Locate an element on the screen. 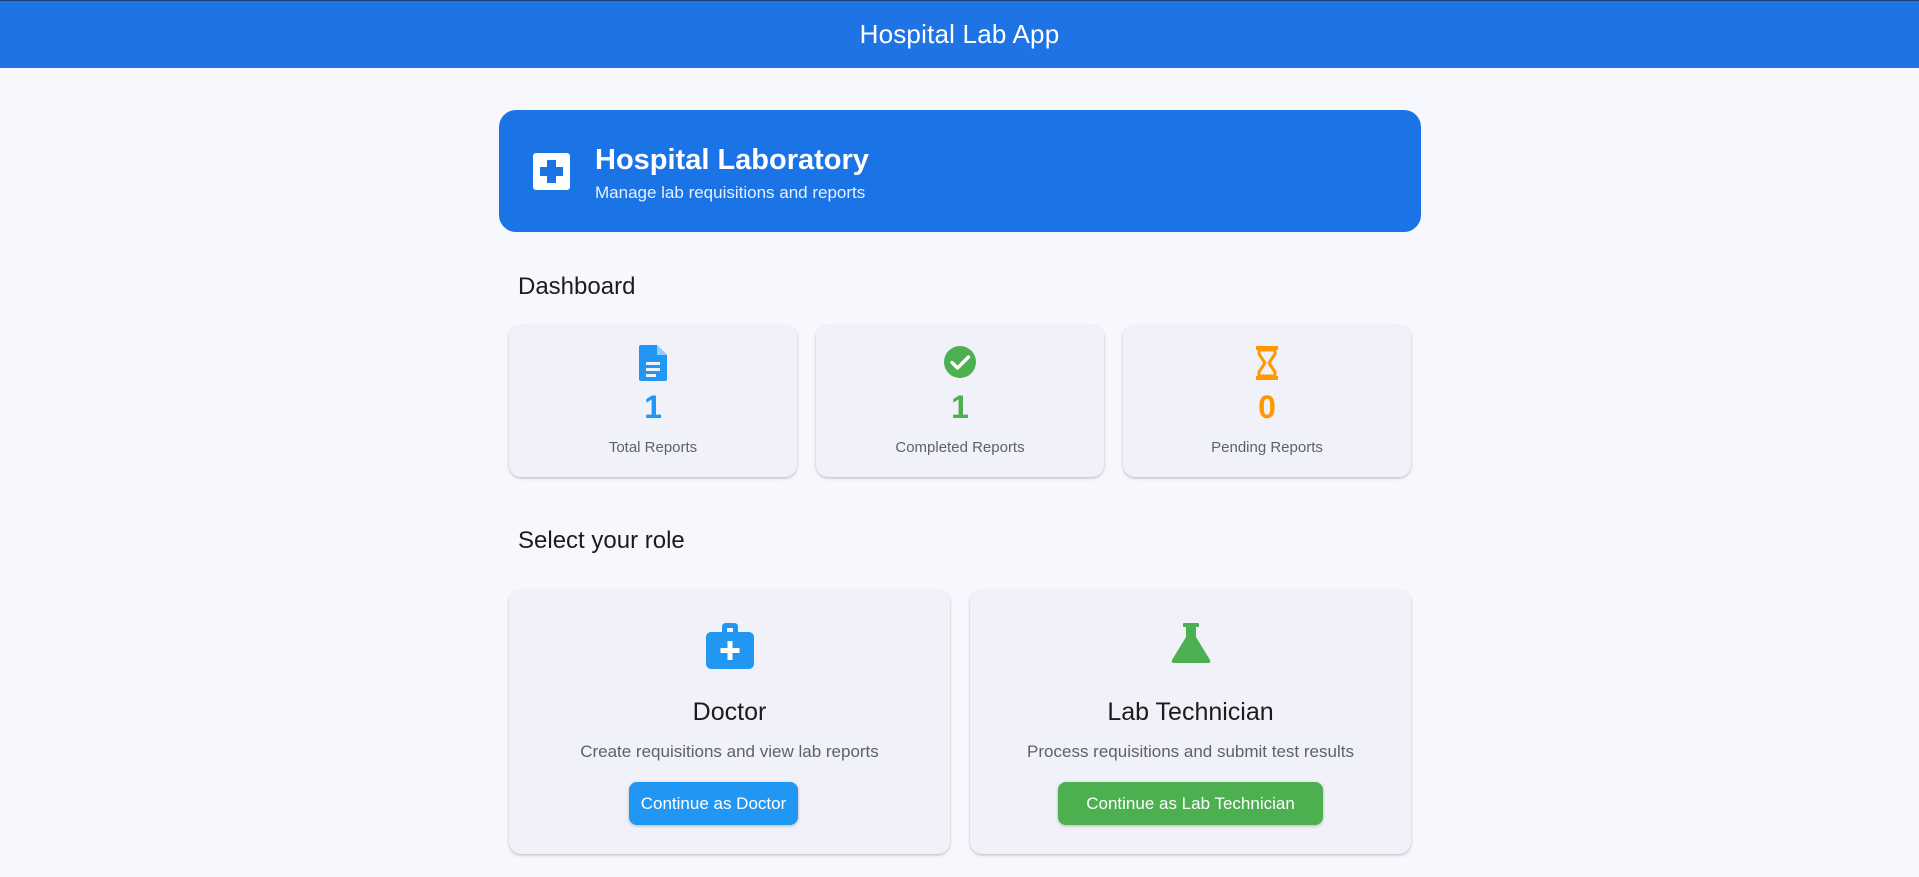 Image resolution: width=1919 pixels, height=877 pixels. hero-title: Hospital Laboratory is located at coordinates (732, 160).